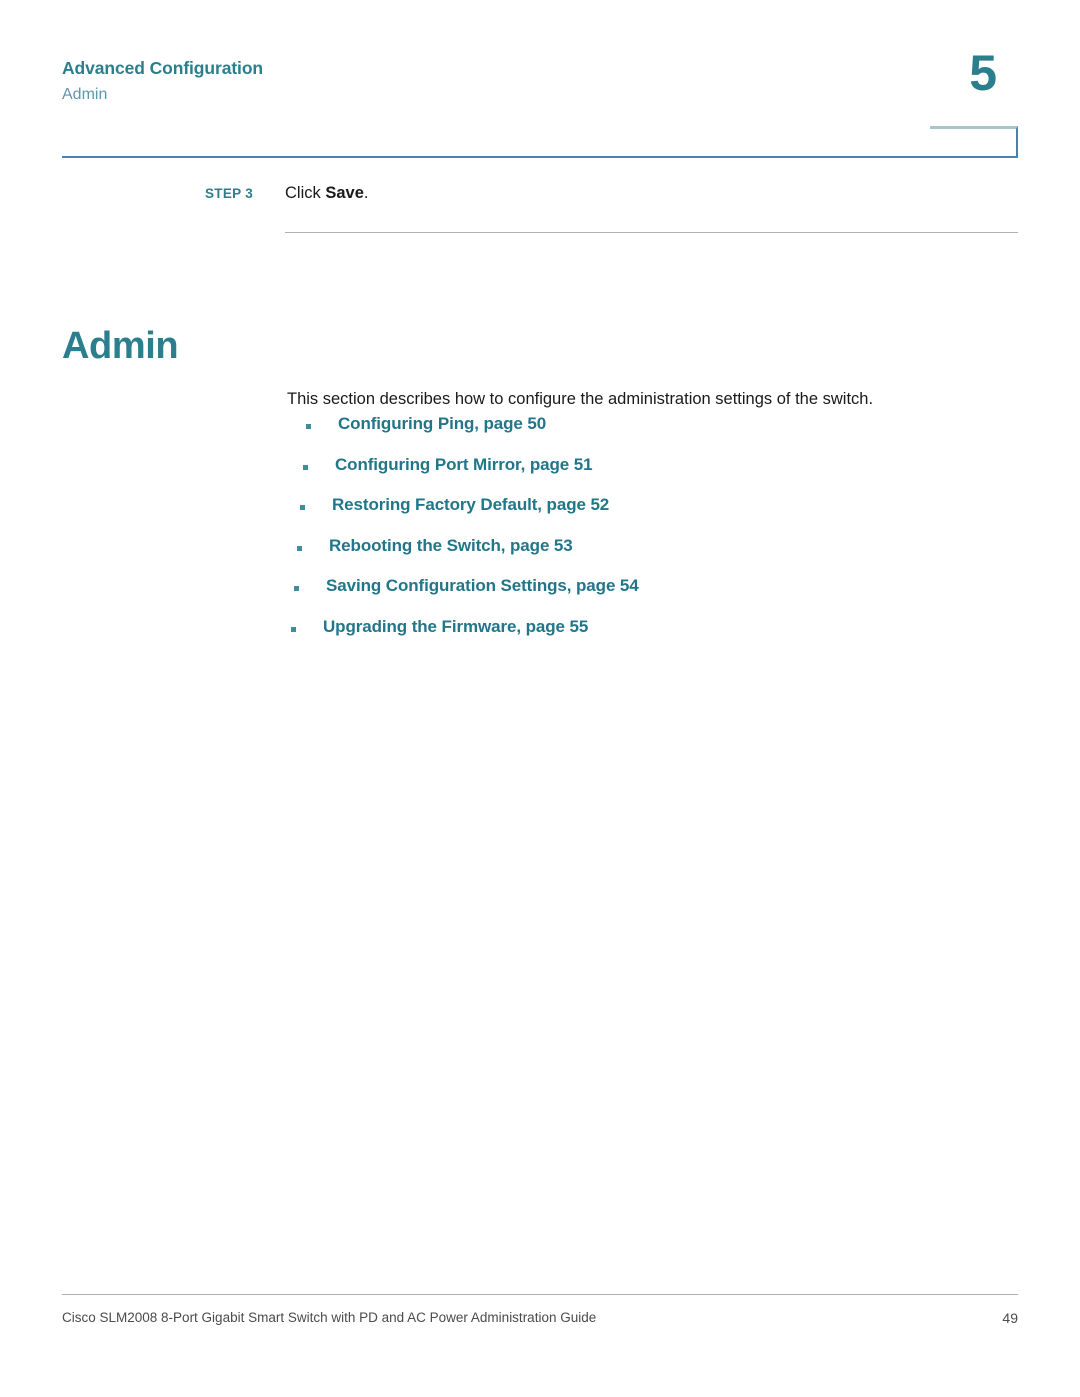  Describe the element at coordinates (366, 193) in the screenshot. I see `step-text-after: .` at that location.